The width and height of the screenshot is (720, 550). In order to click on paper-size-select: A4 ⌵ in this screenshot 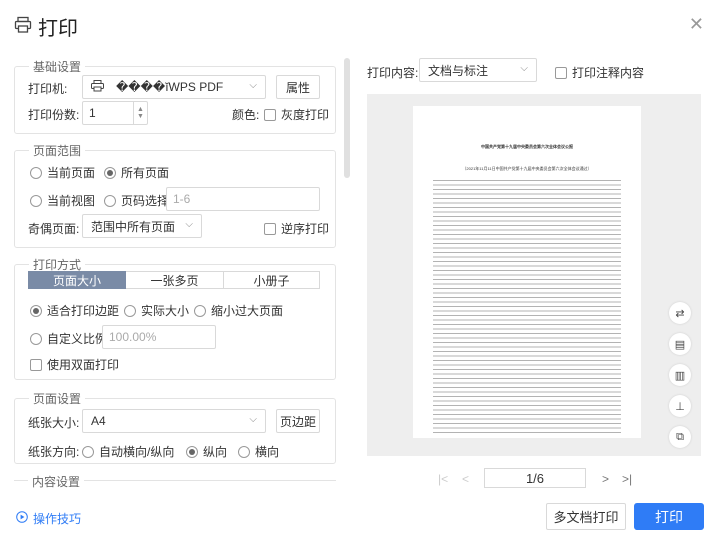, I will do `click(174, 421)`.